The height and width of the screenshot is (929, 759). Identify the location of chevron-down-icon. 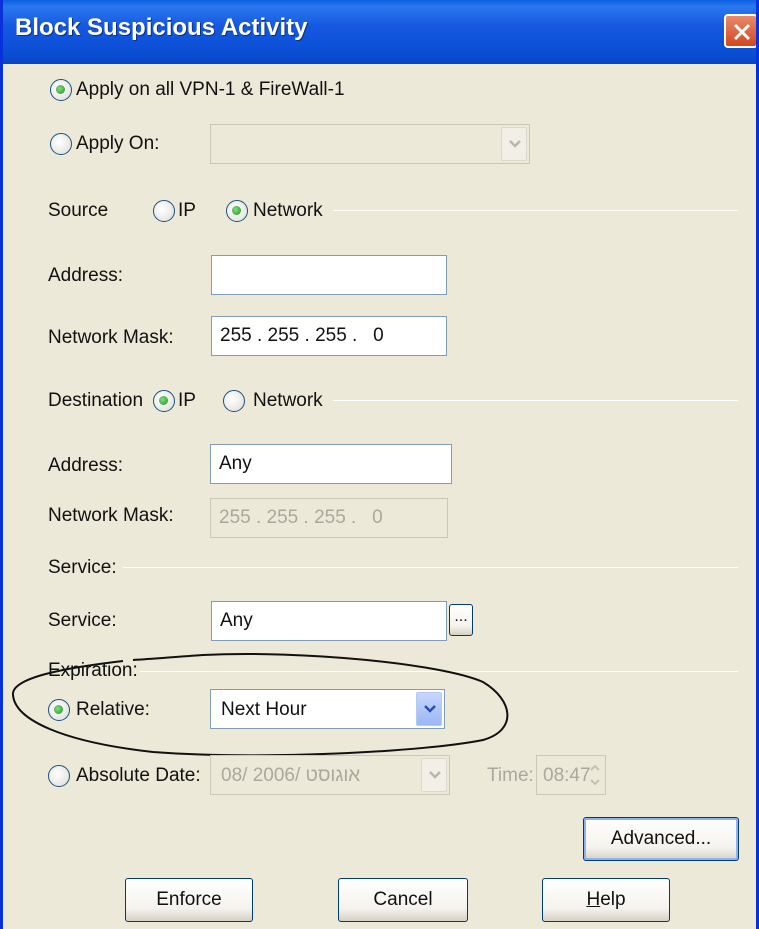
(435, 775).